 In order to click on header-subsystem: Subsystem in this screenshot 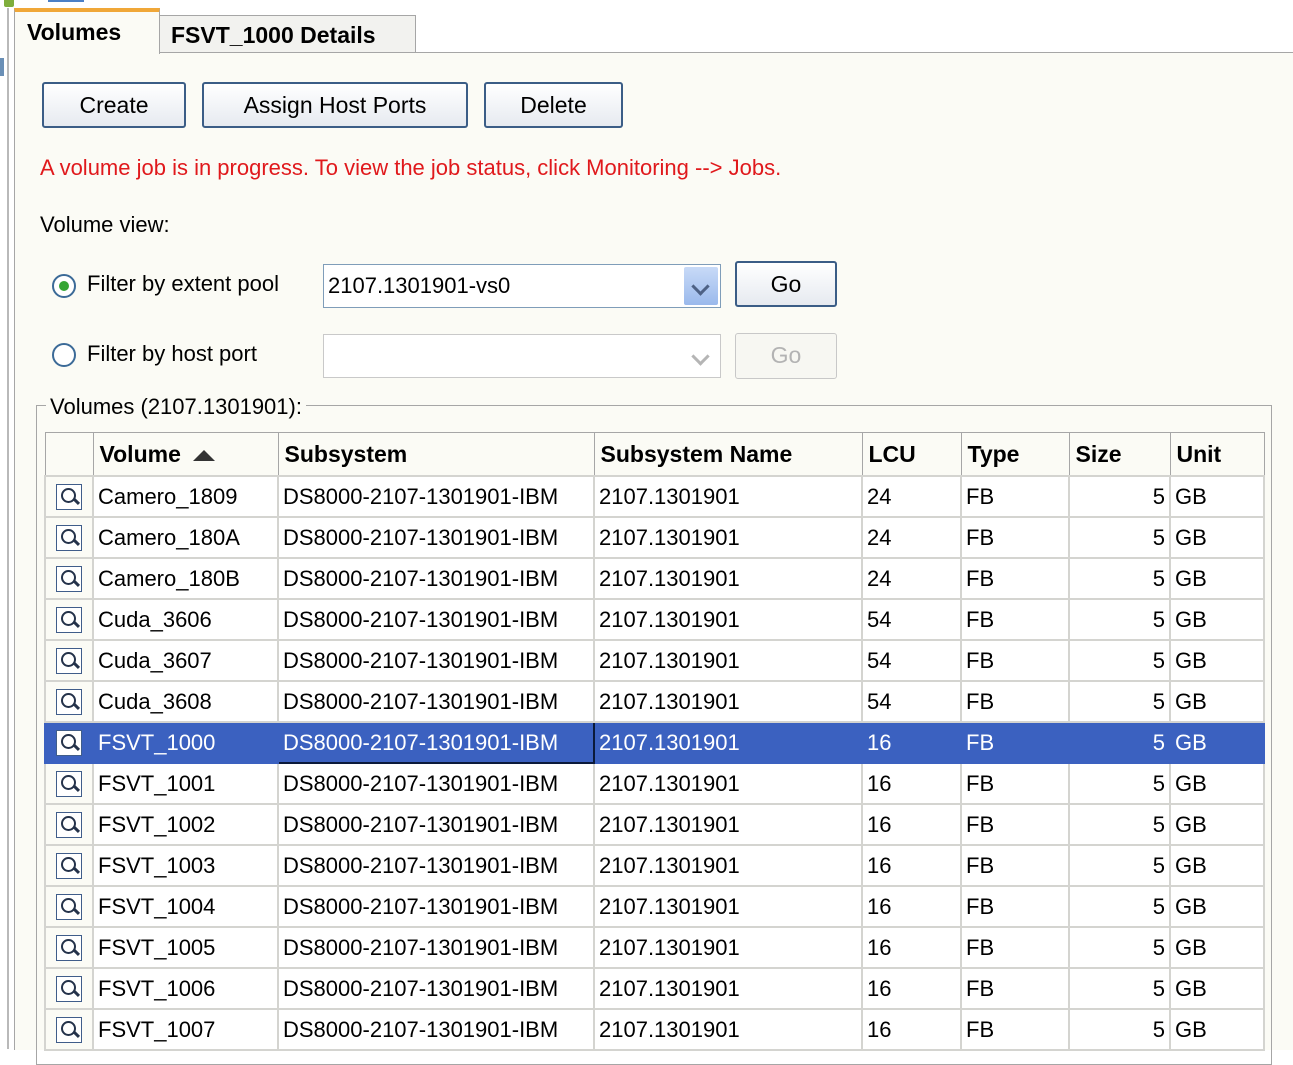, I will do `click(436, 454)`.